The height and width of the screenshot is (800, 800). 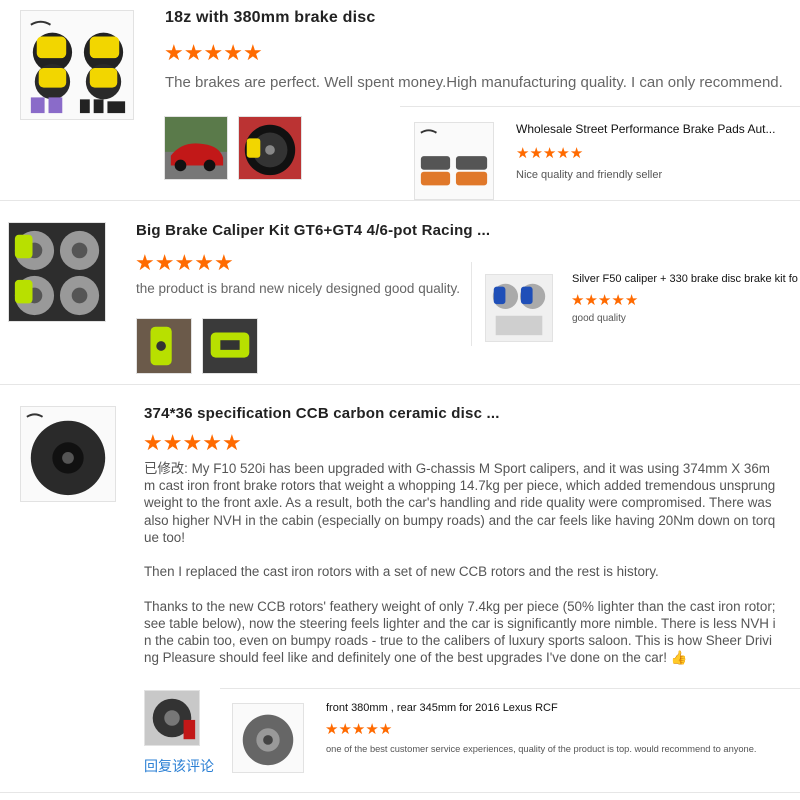 What do you see at coordinates (599, 318) in the screenshot?
I see `review-text: good quality` at bounding box center [599, 318].